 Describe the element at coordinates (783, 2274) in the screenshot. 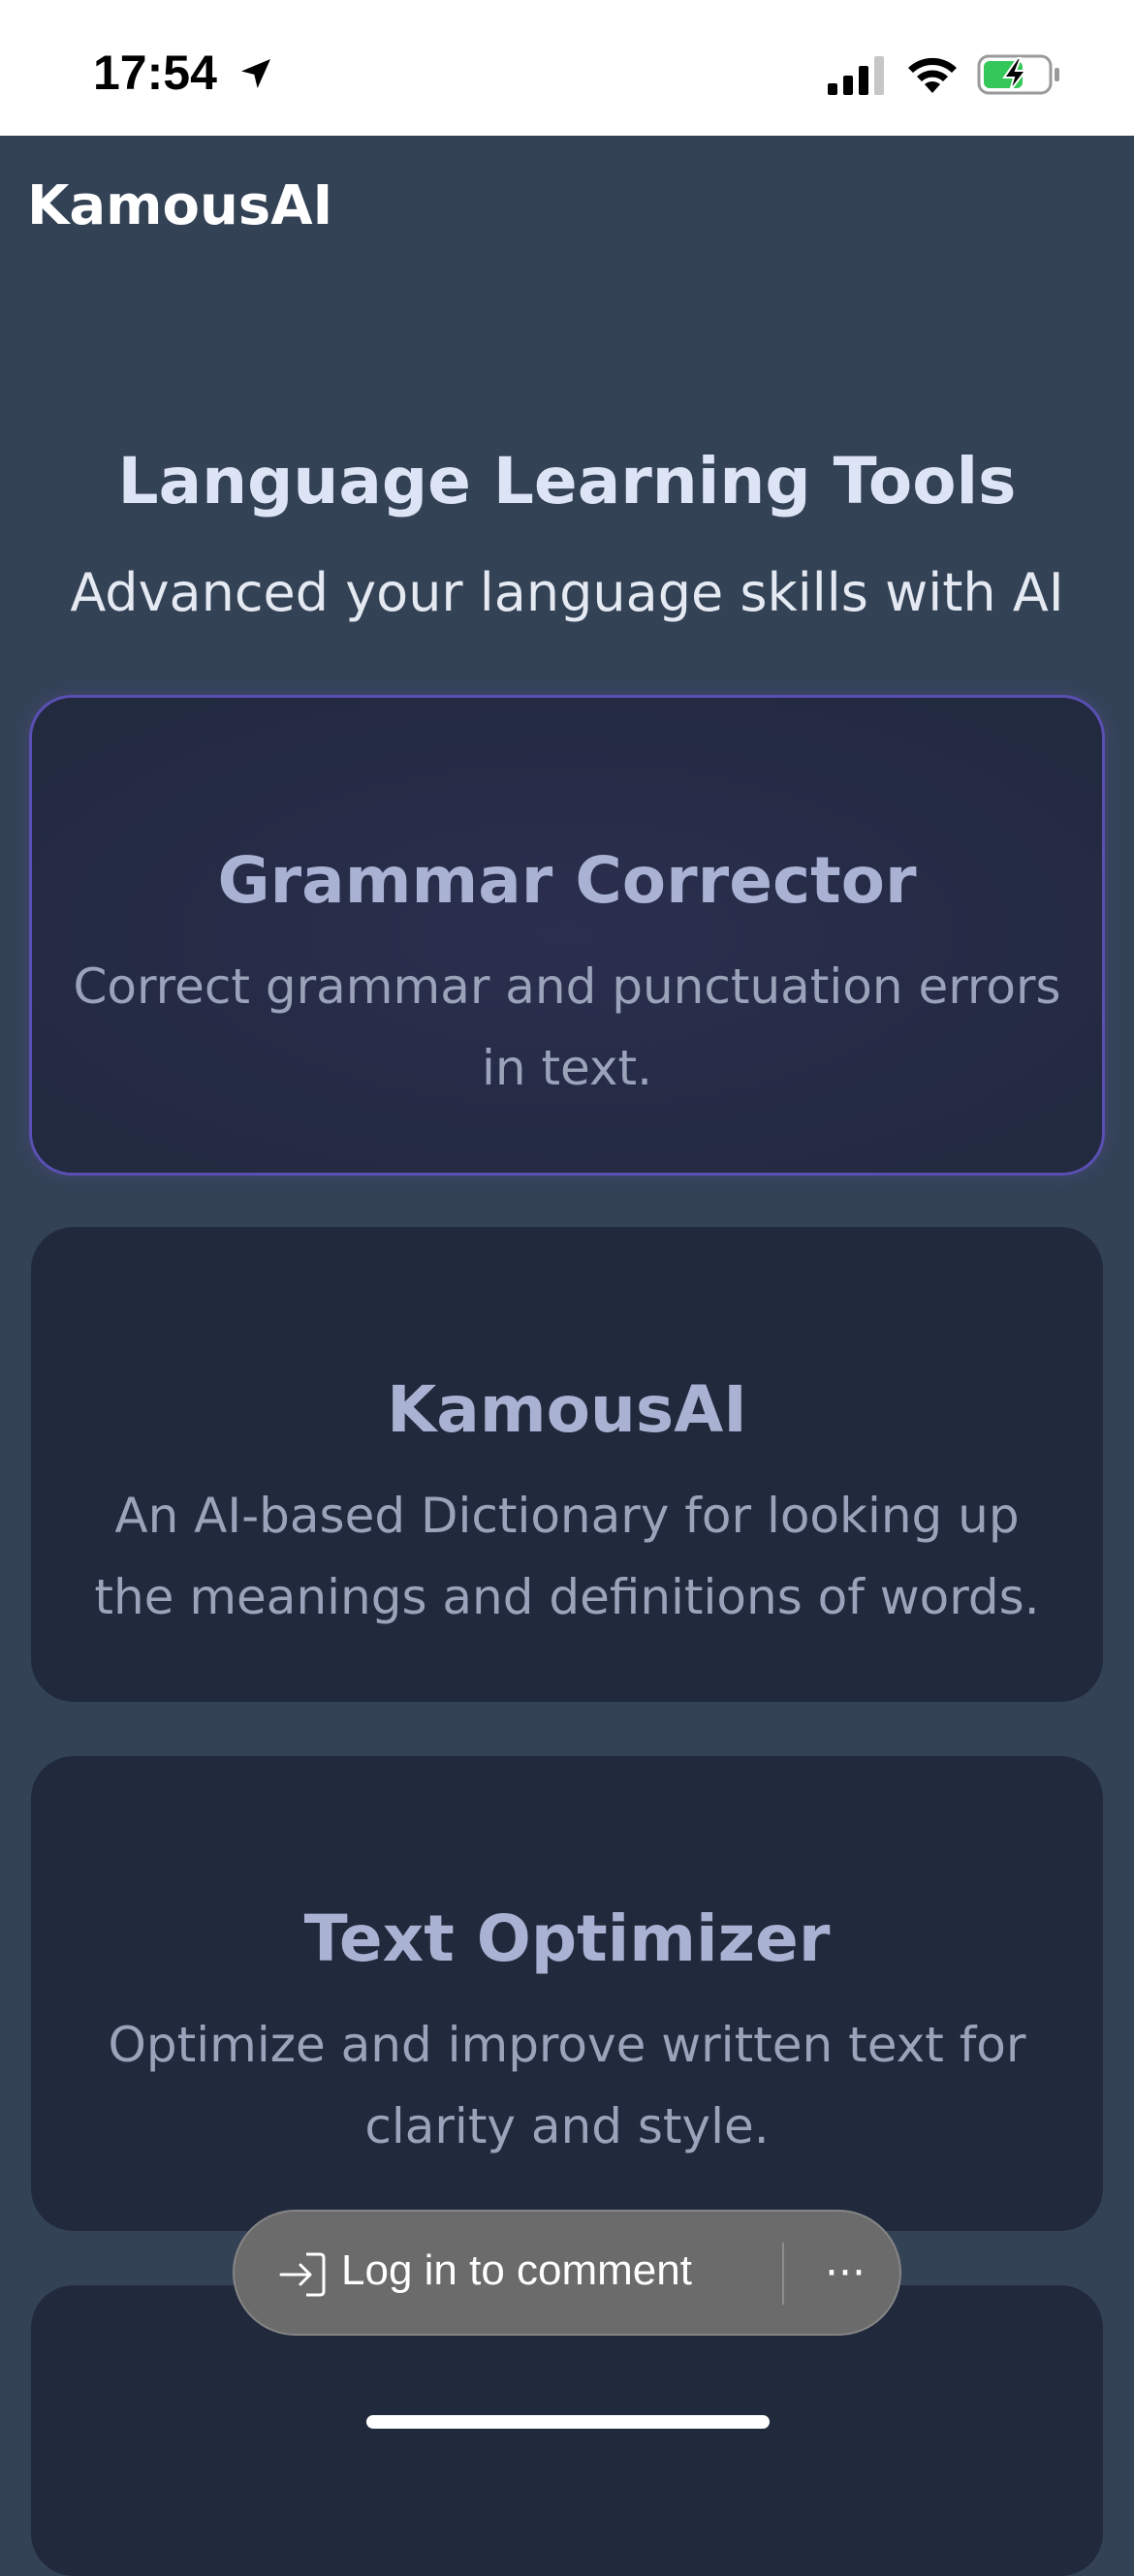

I see `pill-divider` at that location.